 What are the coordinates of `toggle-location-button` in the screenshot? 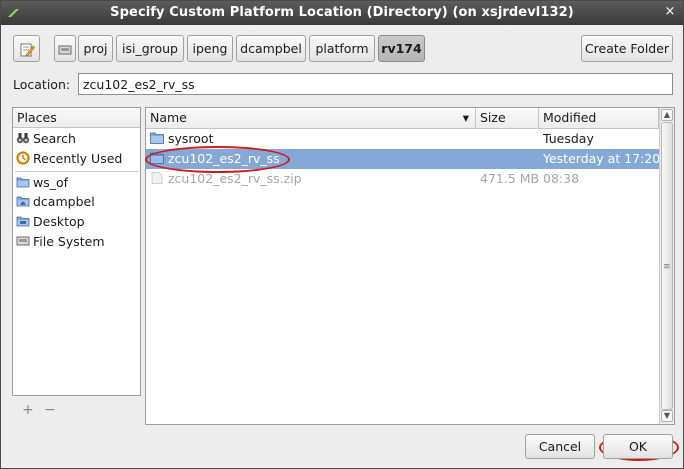 It's located at (26, 48).